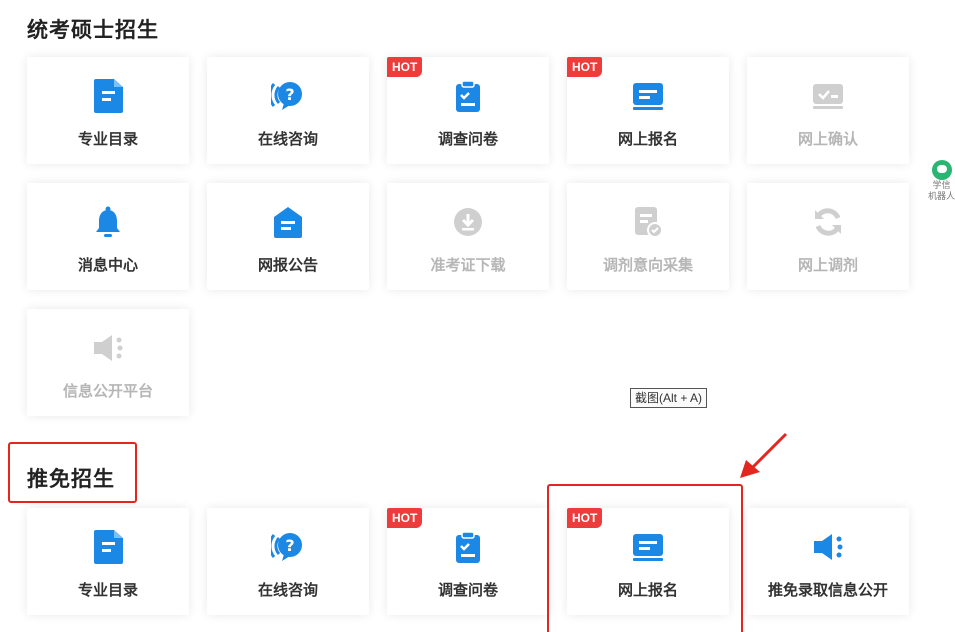  I want to click on robot-icon, so click(941, 170).